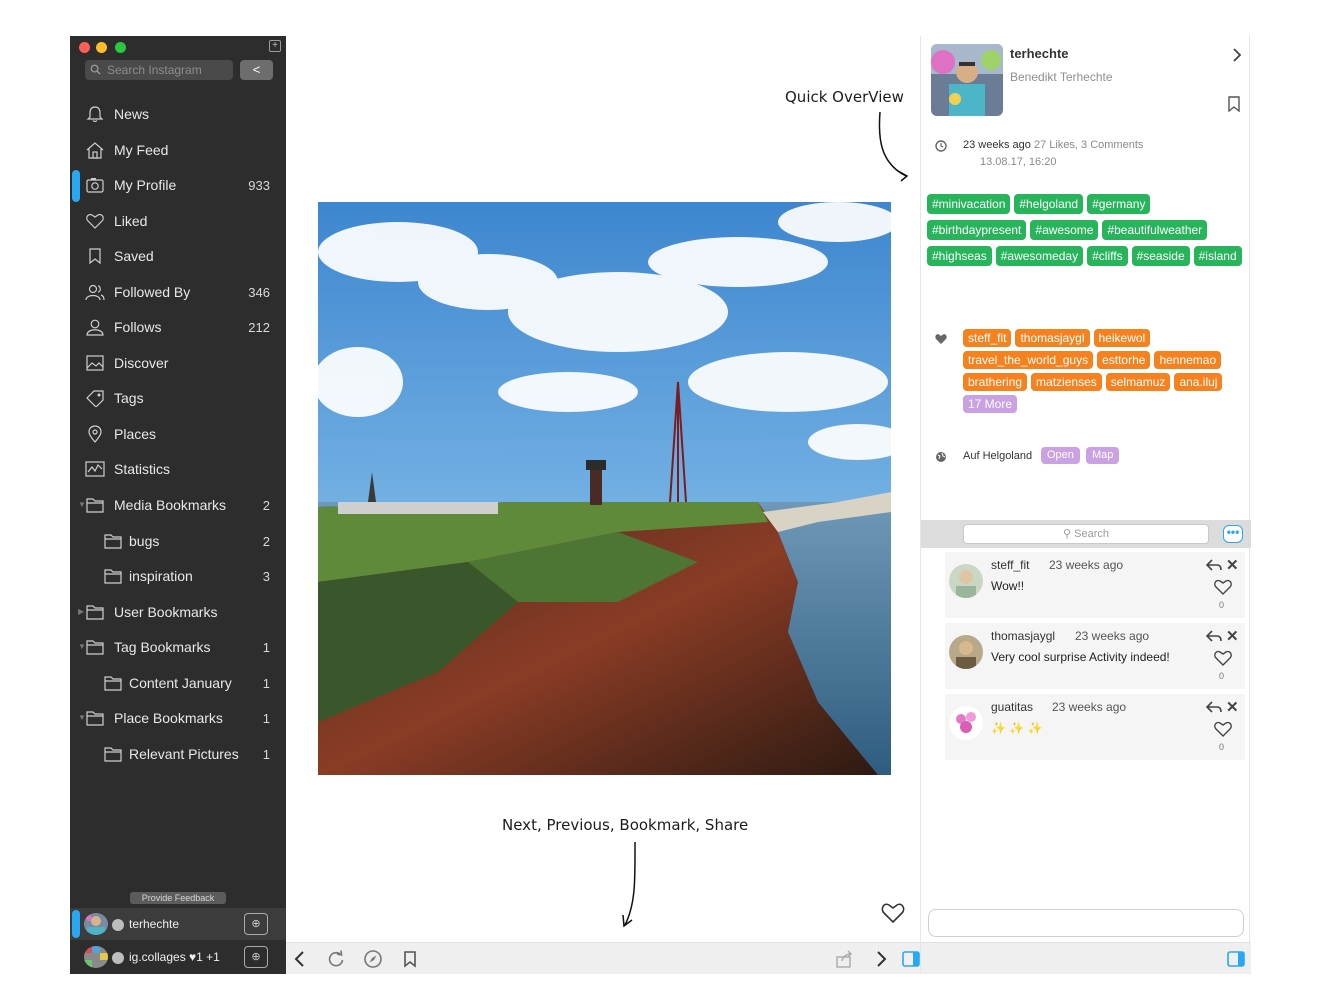 This screenshot has width=1323, height=1001. What do you see at coordinates (178, 114) in the screenshot?
I see `sidebar-item-news: News` at bounding box center [178, 114].